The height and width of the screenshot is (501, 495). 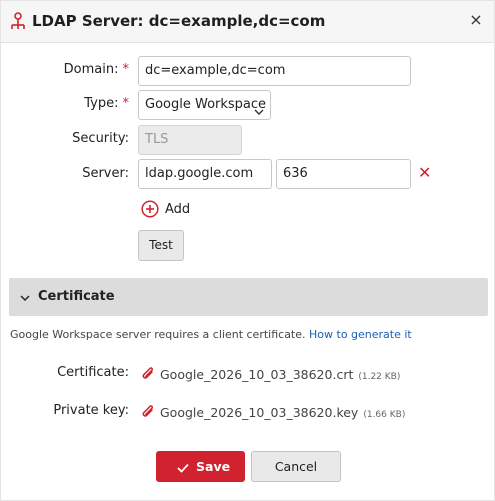 What do you see at coordinates (259, 412) in the screenshot?
I see `private-key-file-text: Google_2026_10_03_38620.key` at bounding box center [259, 412].